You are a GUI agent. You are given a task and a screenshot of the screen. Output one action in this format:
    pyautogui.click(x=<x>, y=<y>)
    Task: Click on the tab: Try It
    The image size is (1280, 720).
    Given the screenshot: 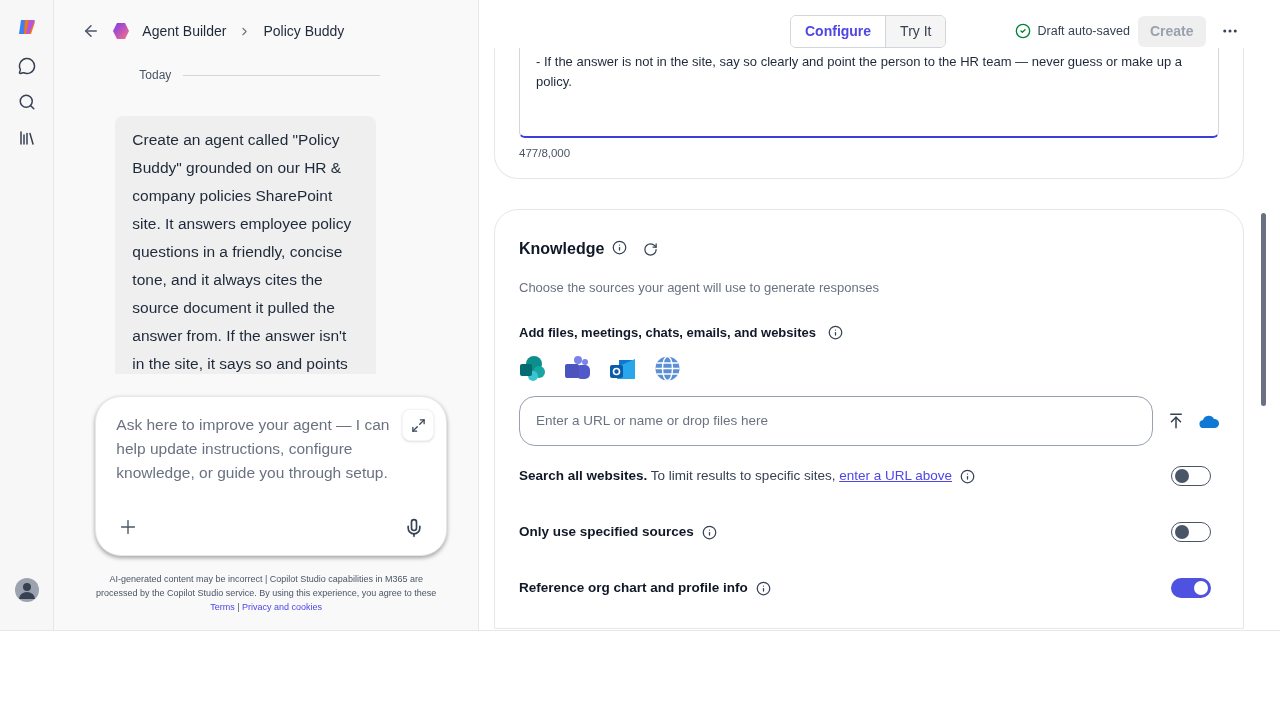 What is the action you would take?
    pyautogui.click(x=915, y=31)
    